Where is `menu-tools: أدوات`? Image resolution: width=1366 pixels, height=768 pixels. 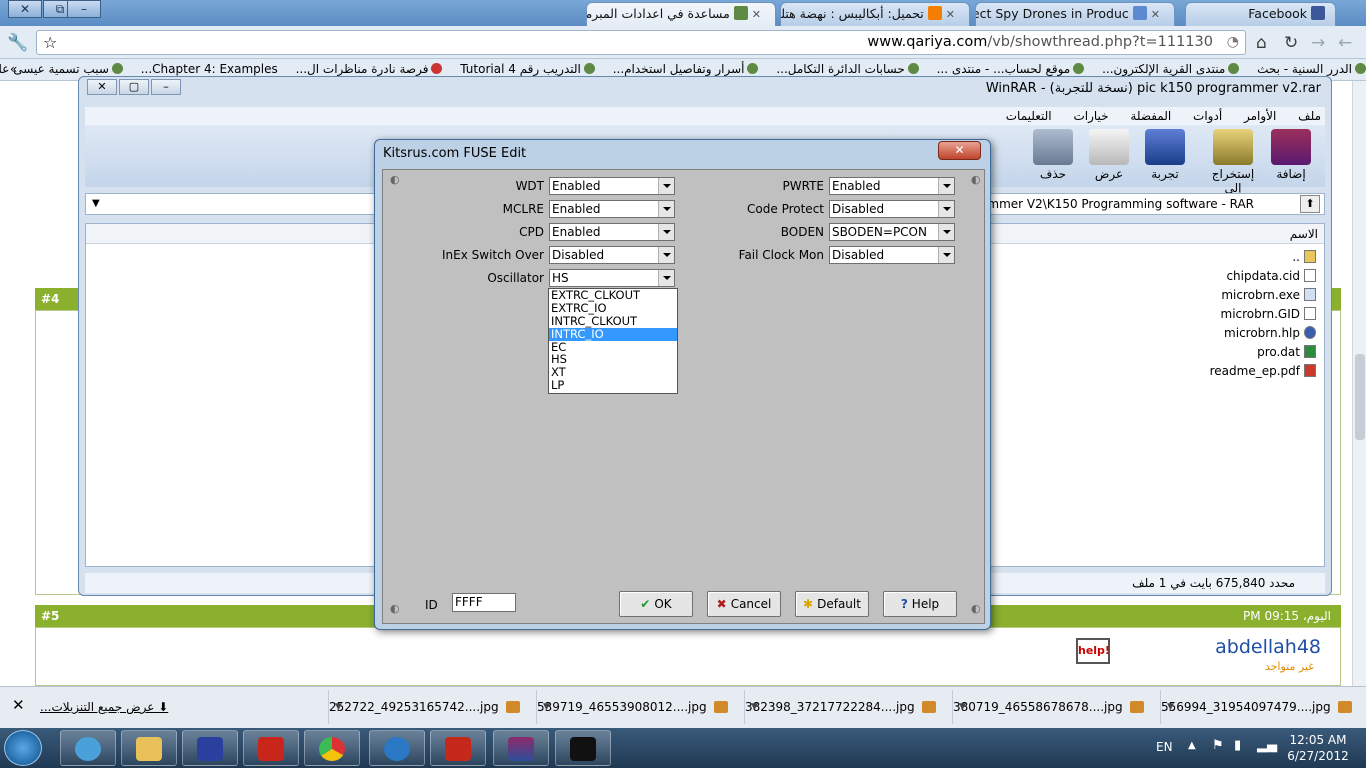 menu-tools: أدوات is located at coordinates (1207, 116).